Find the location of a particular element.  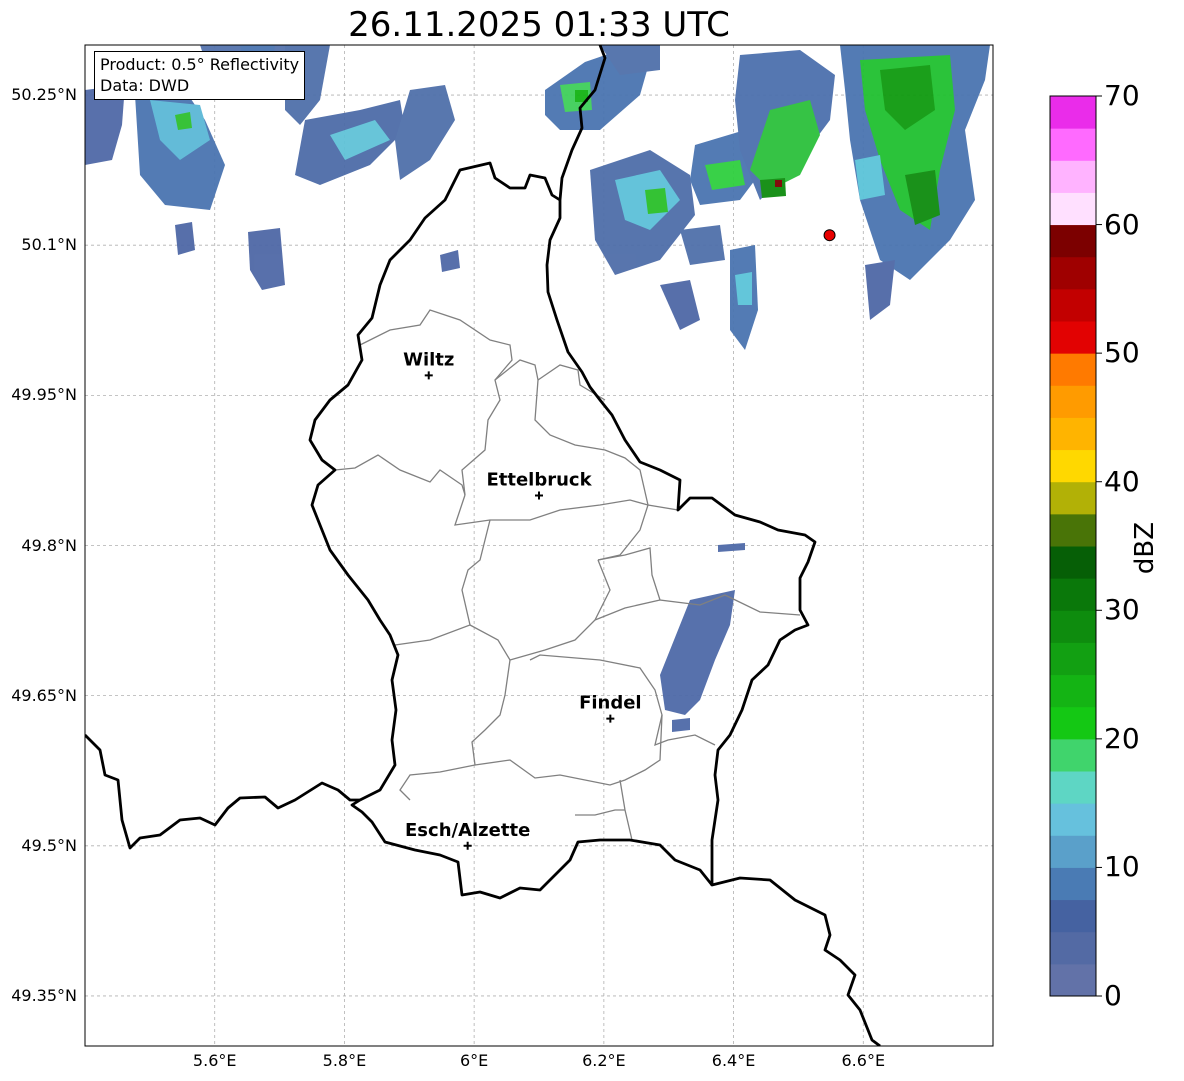

city-eschalzette: Esch/Alzette is located at coordinates (467, 835).